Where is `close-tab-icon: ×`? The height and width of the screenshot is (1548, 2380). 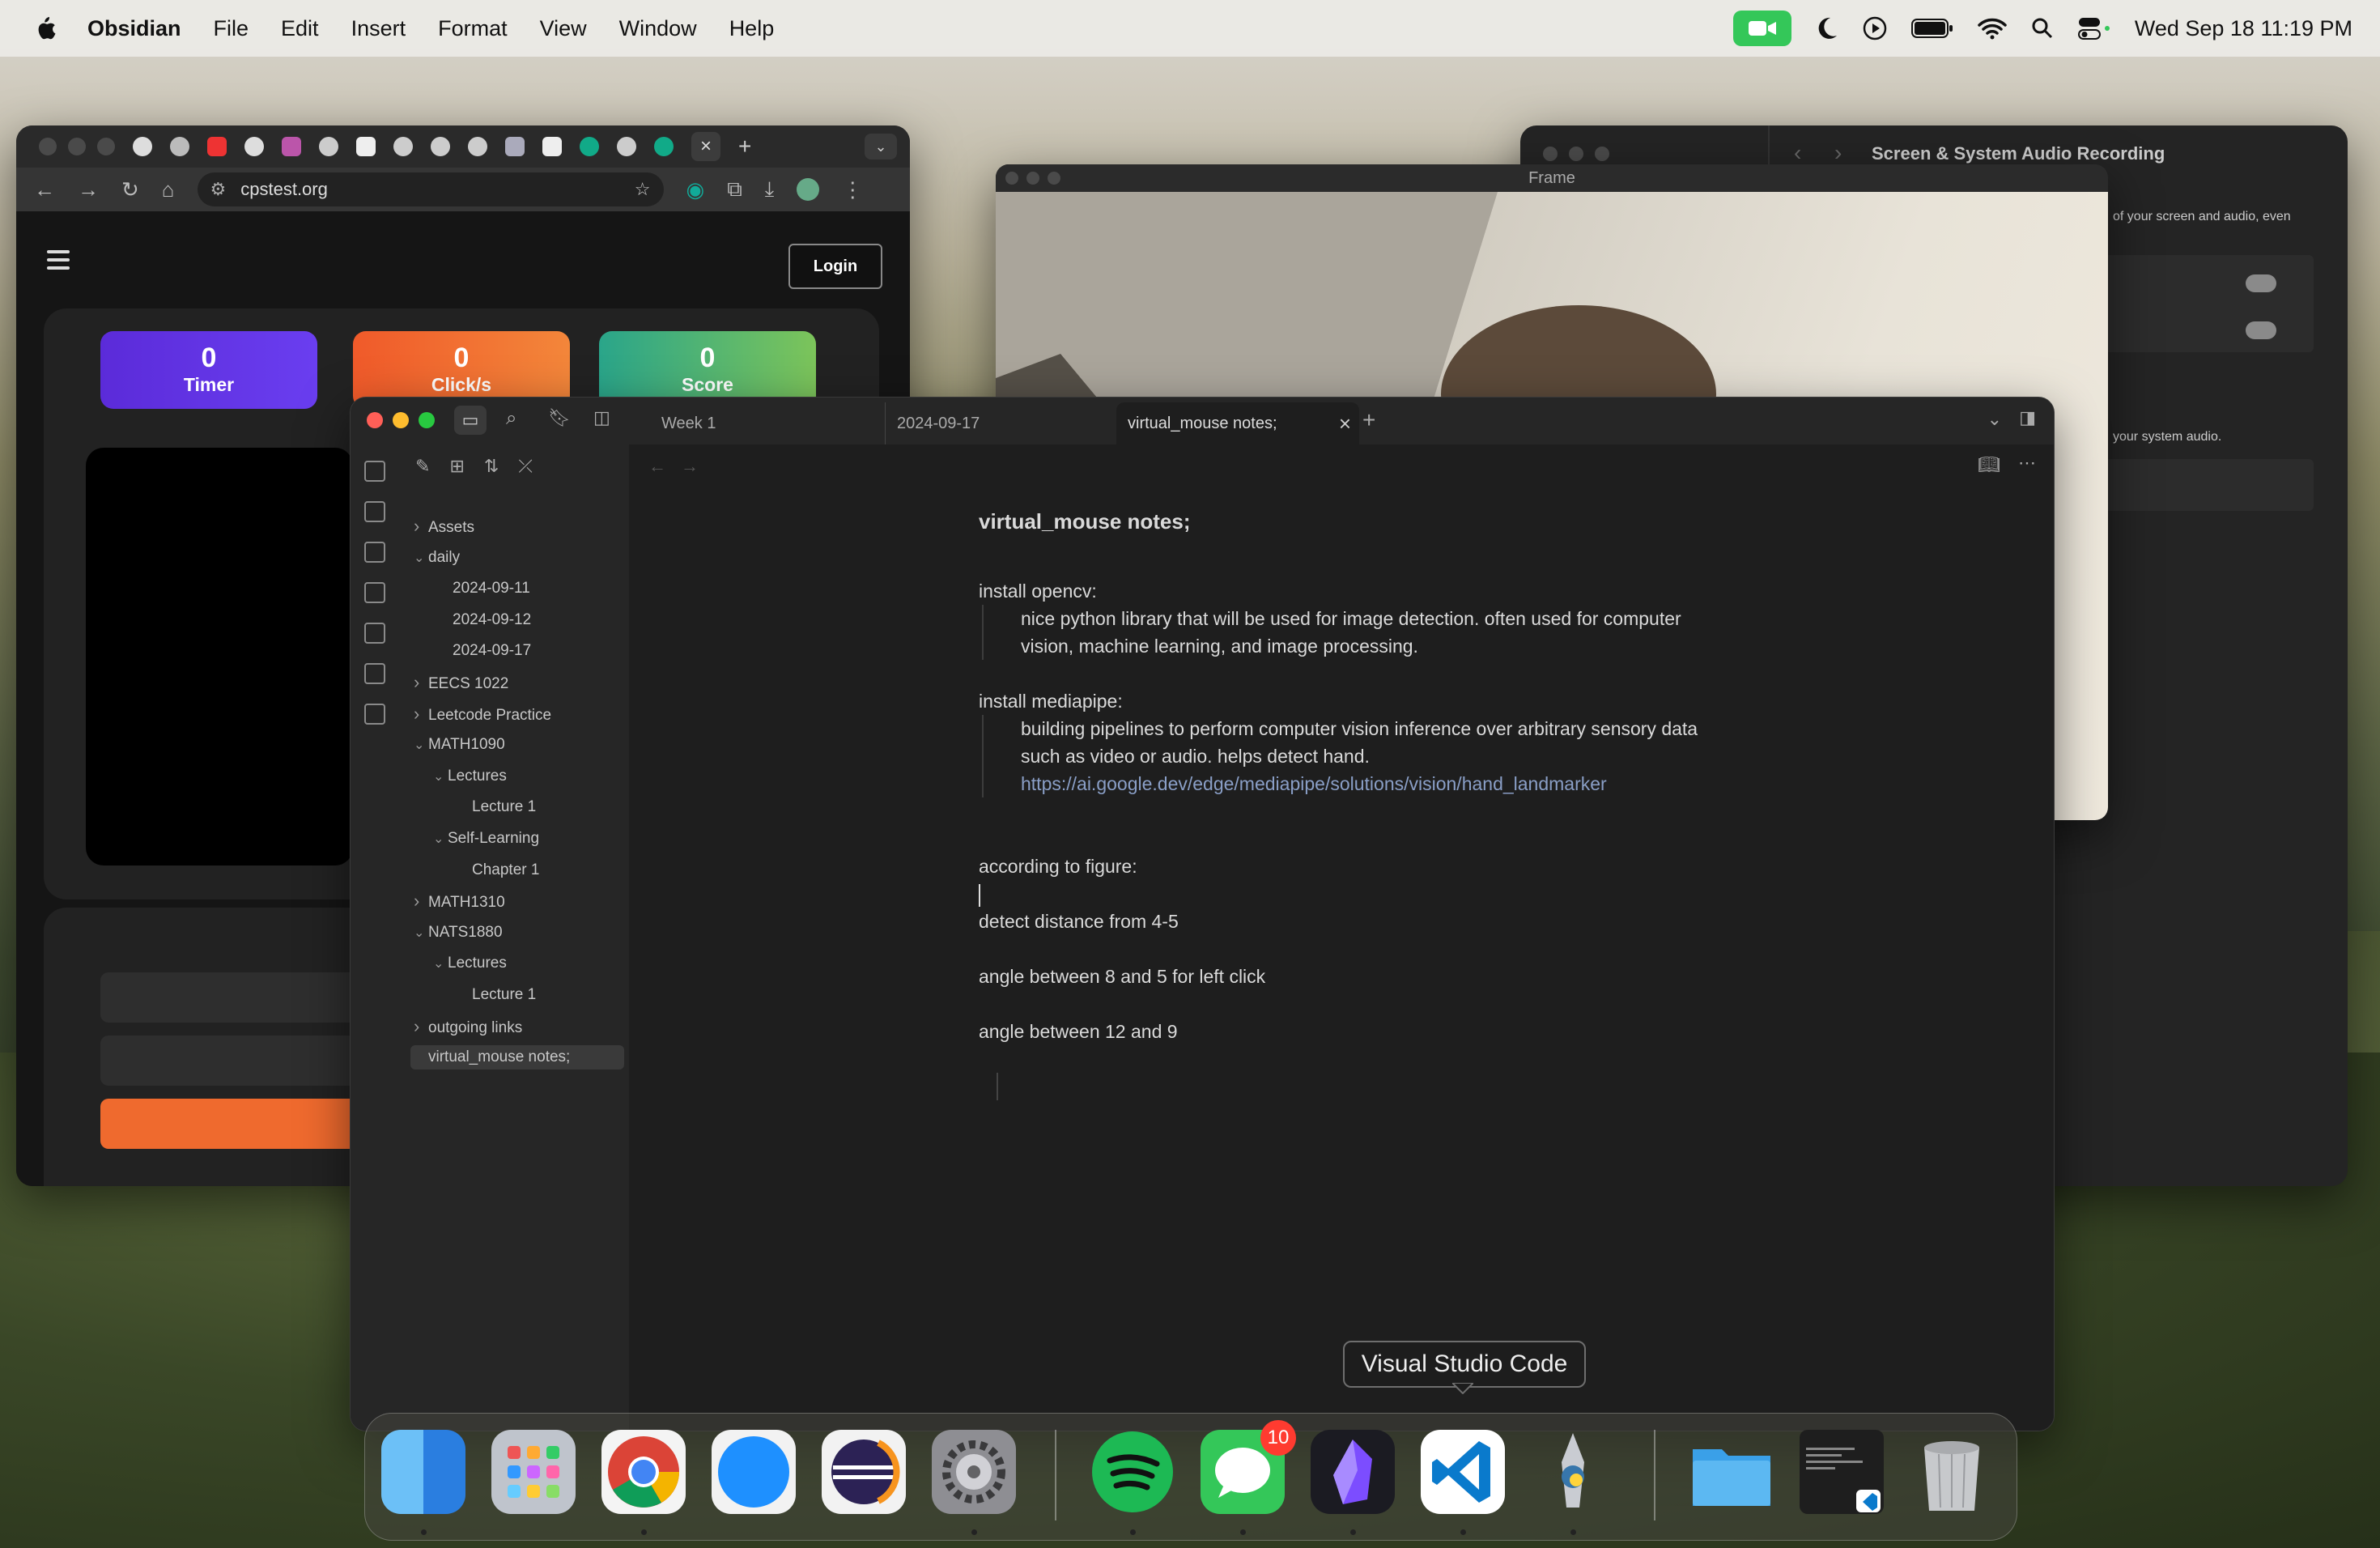
close-tab-icon: × is located at coordinates (705, 147).